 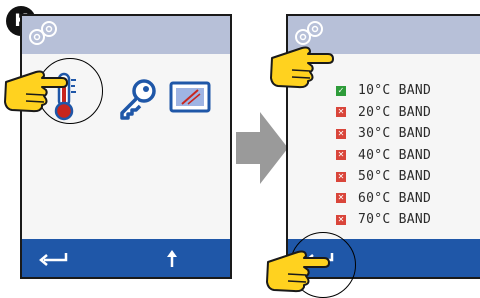 I want to click on bottom-bar, so click(x=126, y=258).